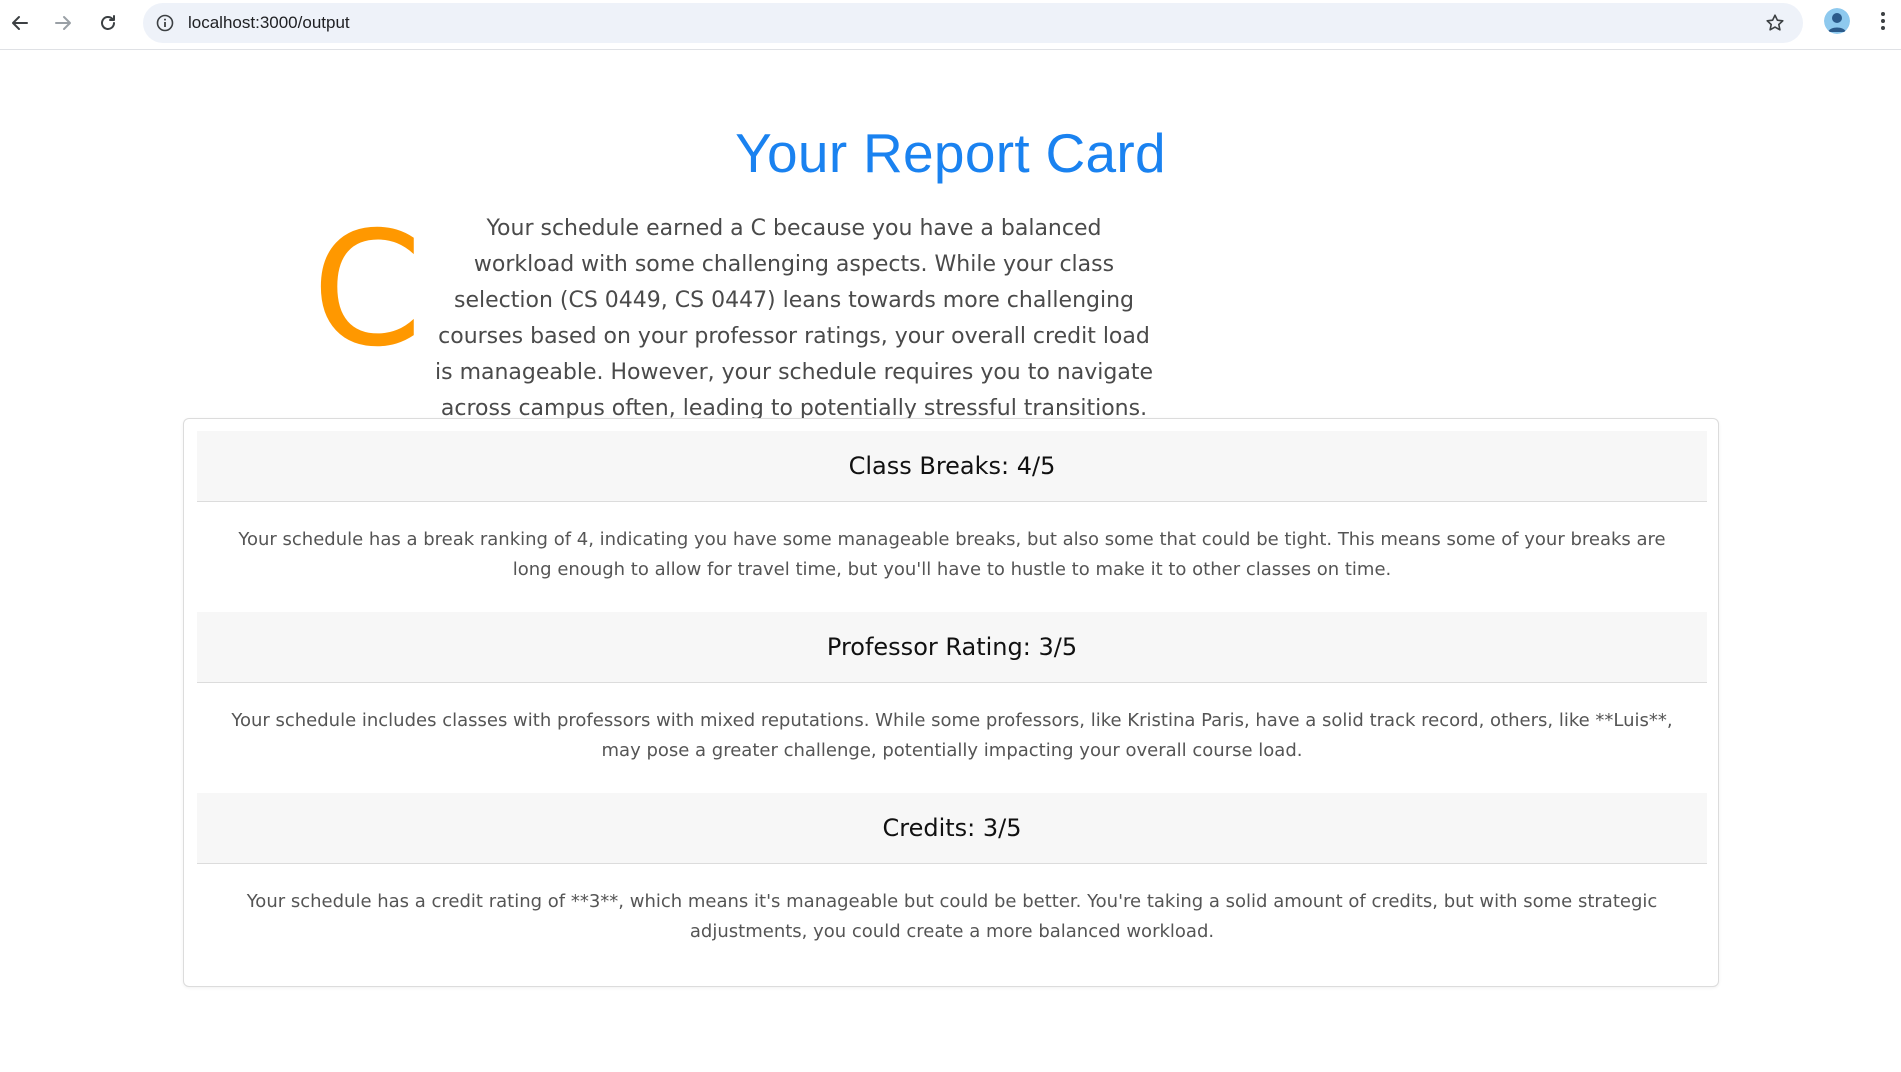 This screenshot has width=1901, height=1072. I want to click on reload-button, so click(108, 25).